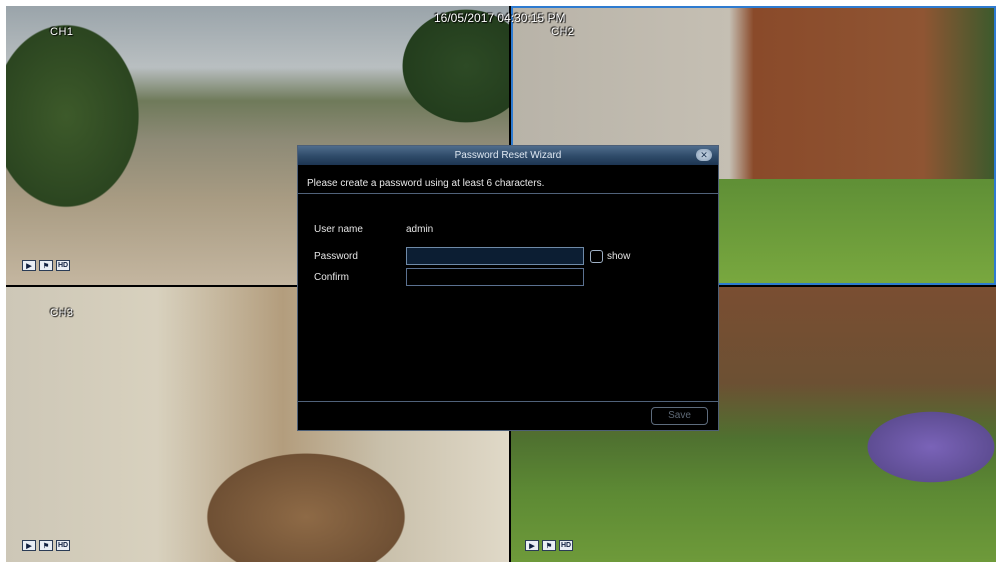 The height and width of the screenshot is (566, 998). I want to click on dialog-title-bar: Password Reset Wizard ✕, so click(508, 155).